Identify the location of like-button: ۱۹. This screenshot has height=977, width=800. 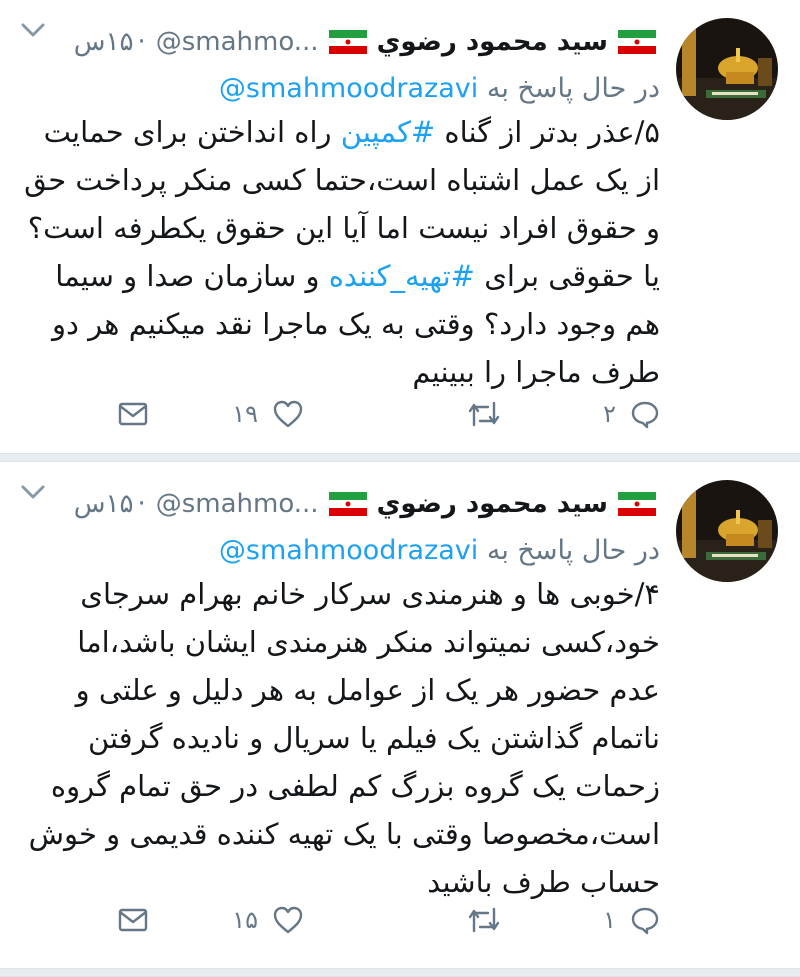
(268, 414).